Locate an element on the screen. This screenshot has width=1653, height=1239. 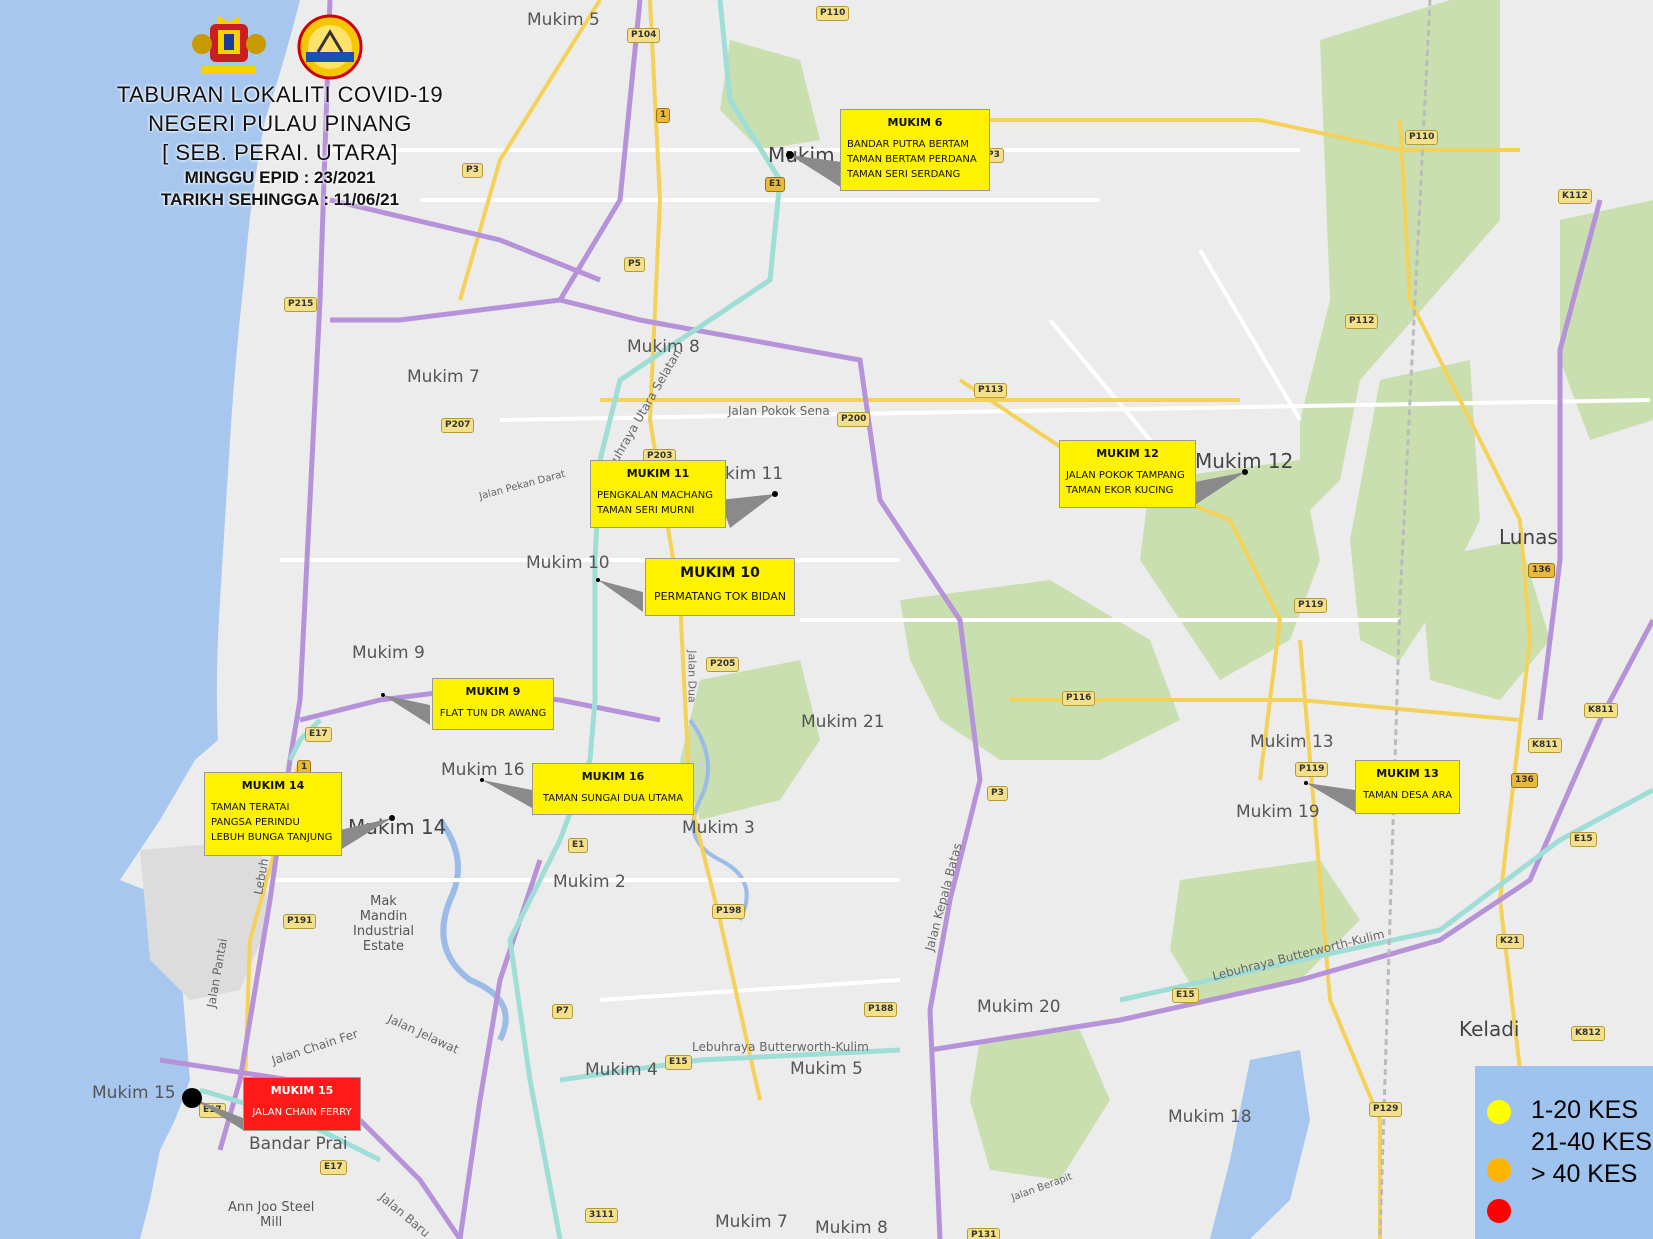
street-label: Jalan Dua is located at coordinates (692, 676).